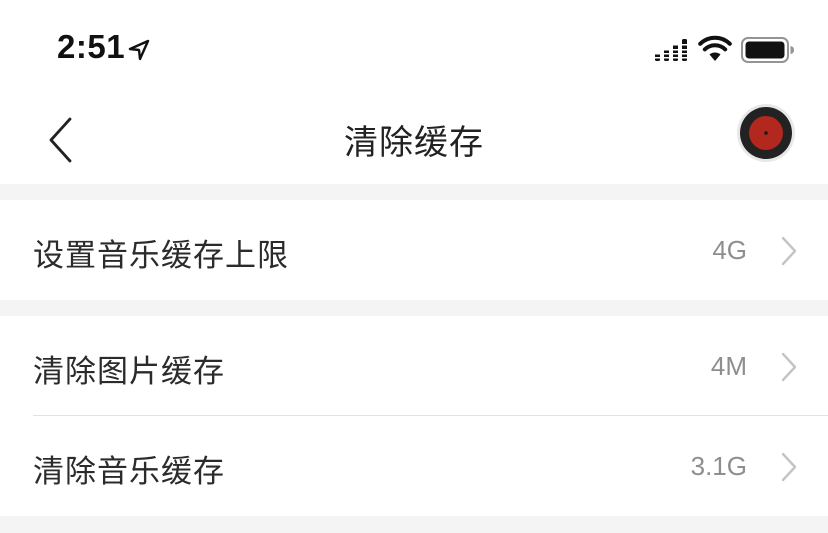 The width and height of the screenshot is (828, 533). What do you see at coordinates (767, 50) in the screenshot?
I see `battery-icon` at bounding box center [767, 50].